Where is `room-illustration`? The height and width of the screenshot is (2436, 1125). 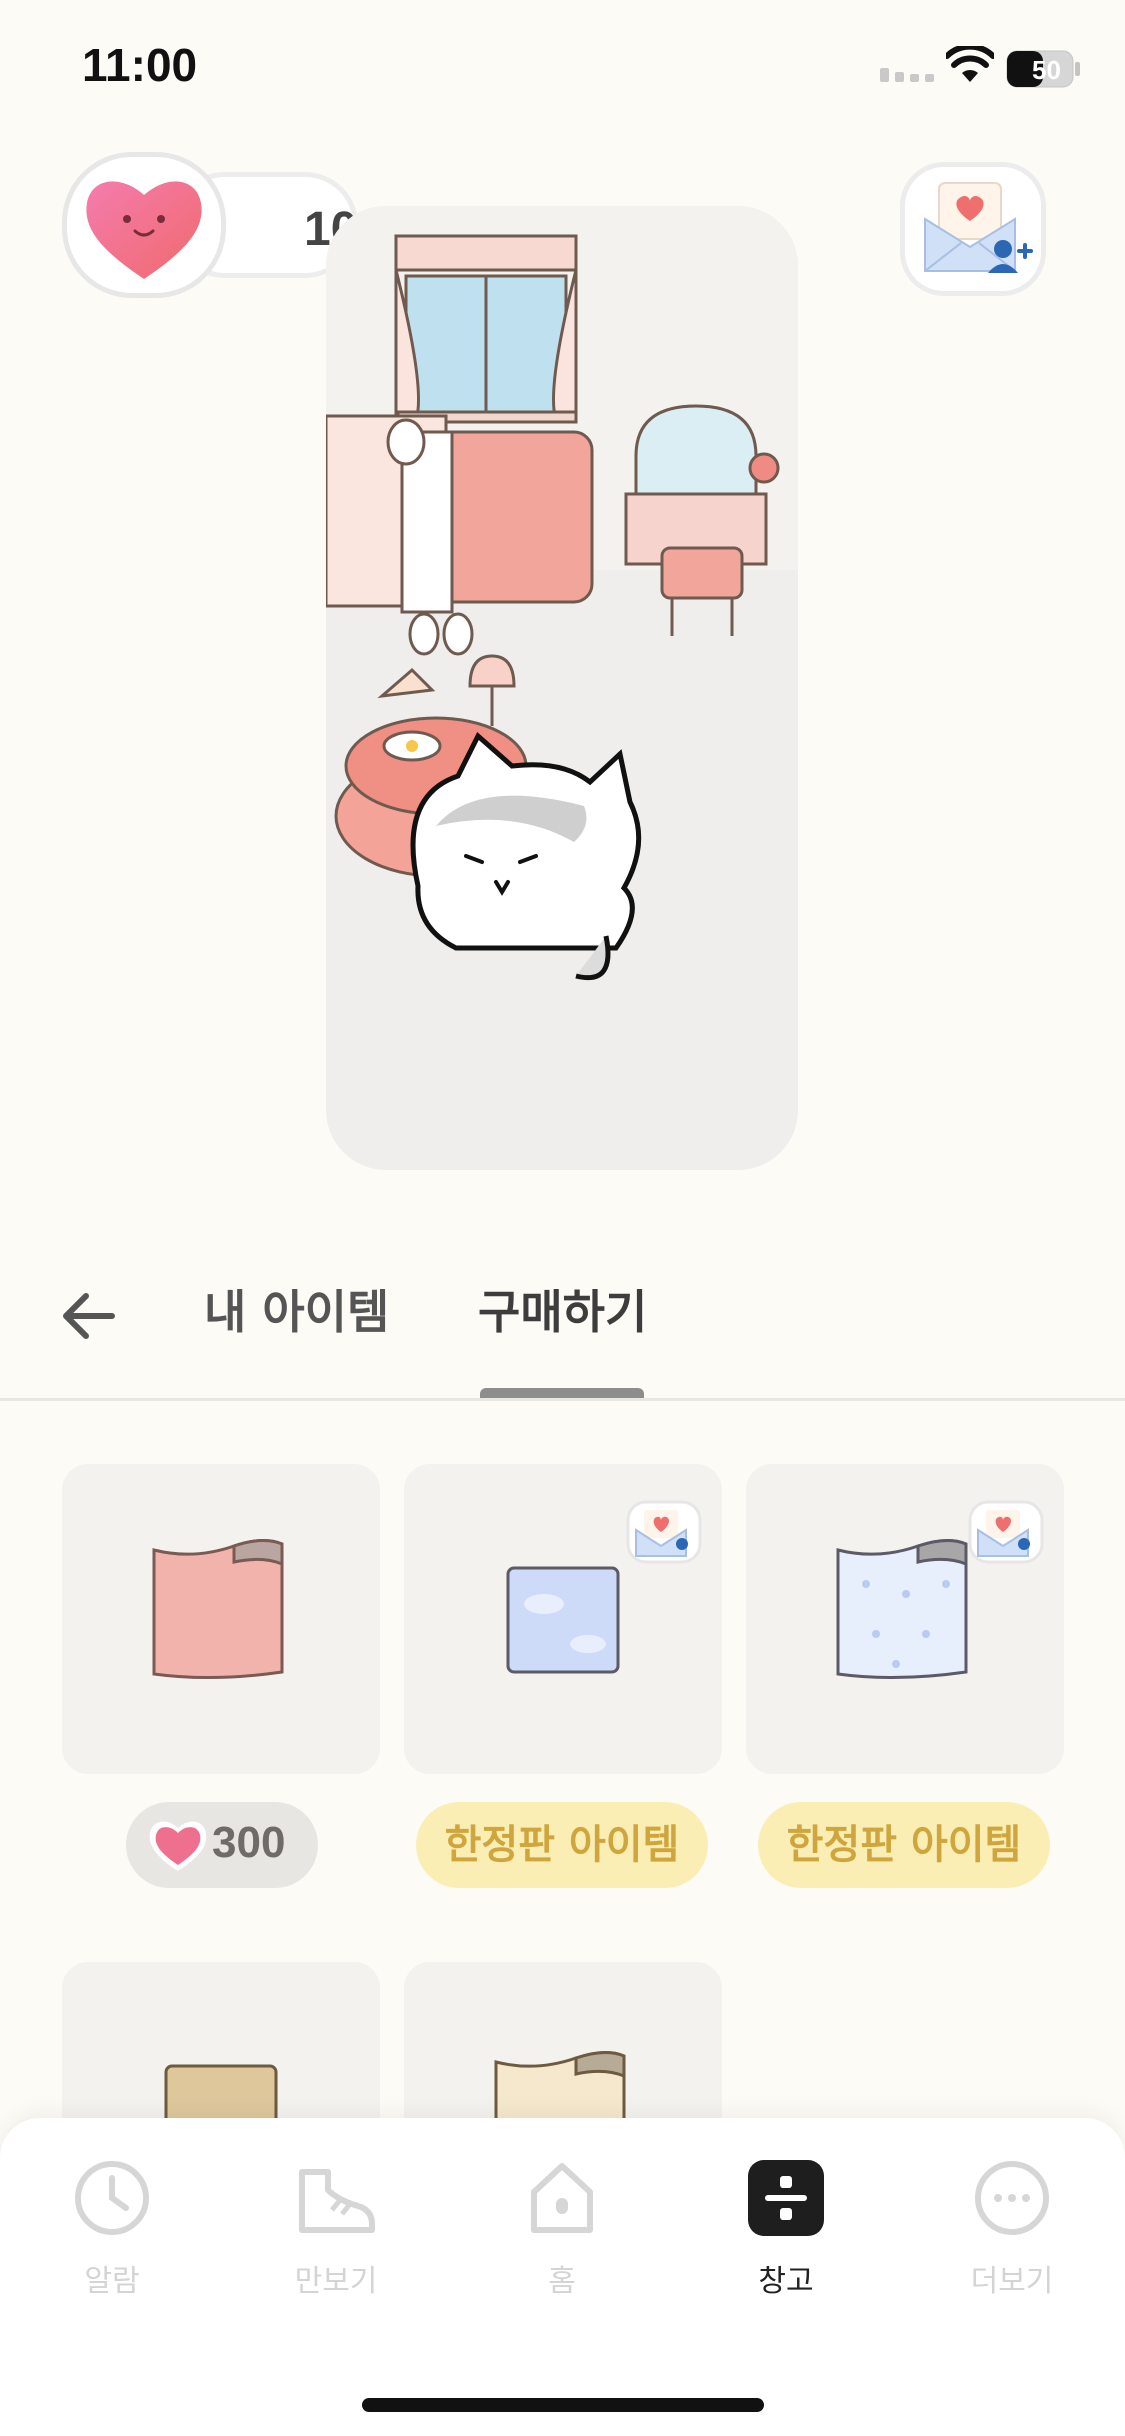
room-illustration is located at coordinates (553, 607).